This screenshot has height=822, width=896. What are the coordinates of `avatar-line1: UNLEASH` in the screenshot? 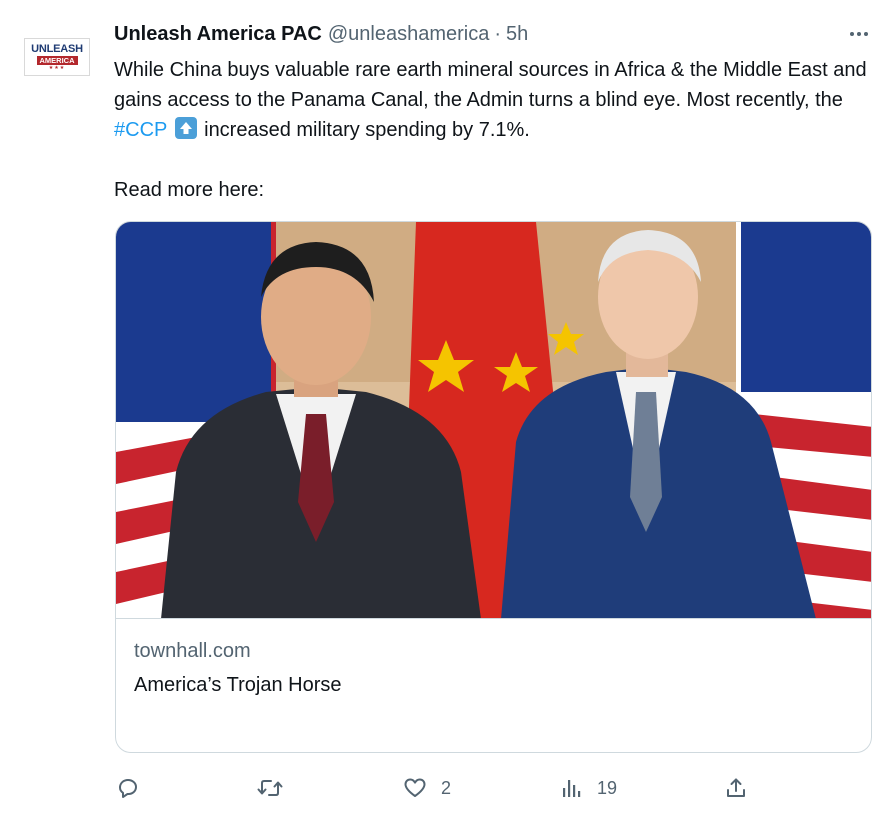 It's located at (57, 48).